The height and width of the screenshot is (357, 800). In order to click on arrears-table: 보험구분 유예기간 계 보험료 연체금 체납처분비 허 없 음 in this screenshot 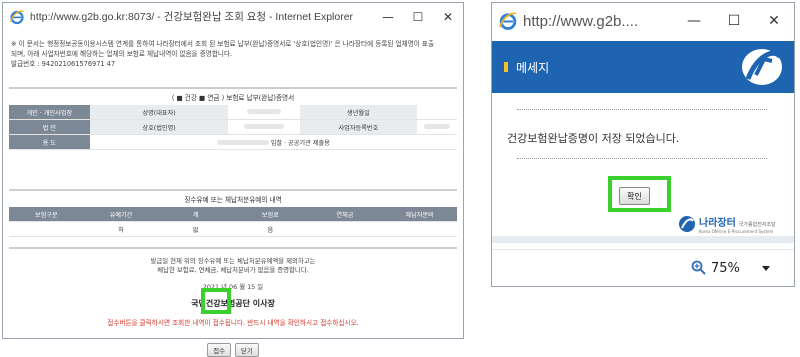, I will do `click(233, 222)`.